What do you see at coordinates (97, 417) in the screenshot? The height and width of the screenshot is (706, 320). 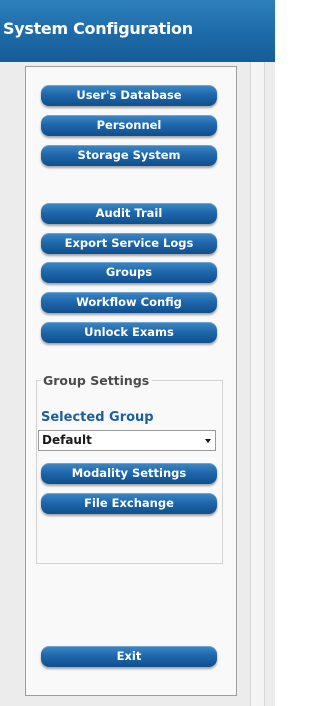 I see `selected-group-label: Selected Group` at bounding box center [97, 417].